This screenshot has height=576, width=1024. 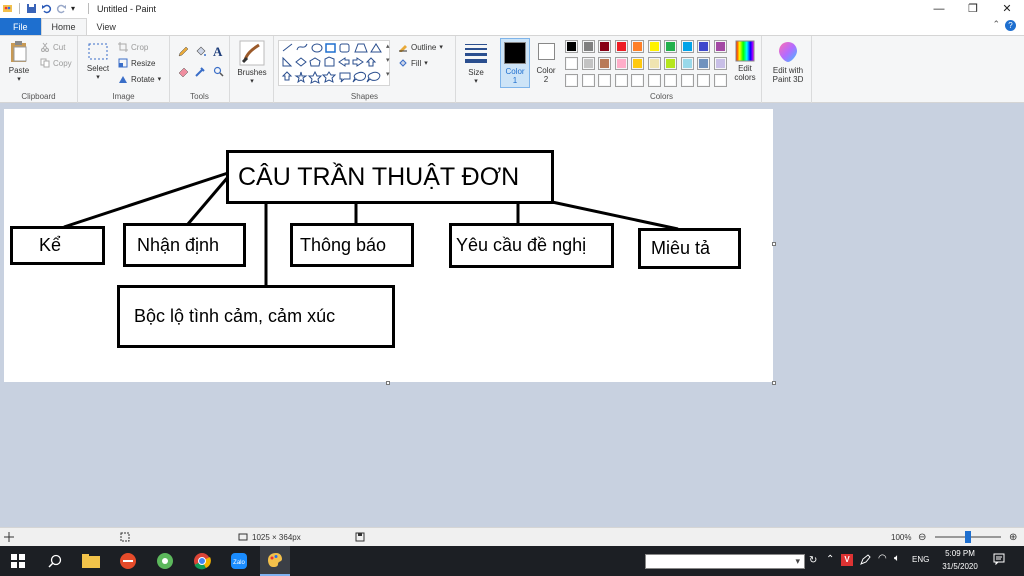 What do you see at coordinates (218, 71) in the screenshot?
I see `magnifier-icon` at bounding box center [218, 71].